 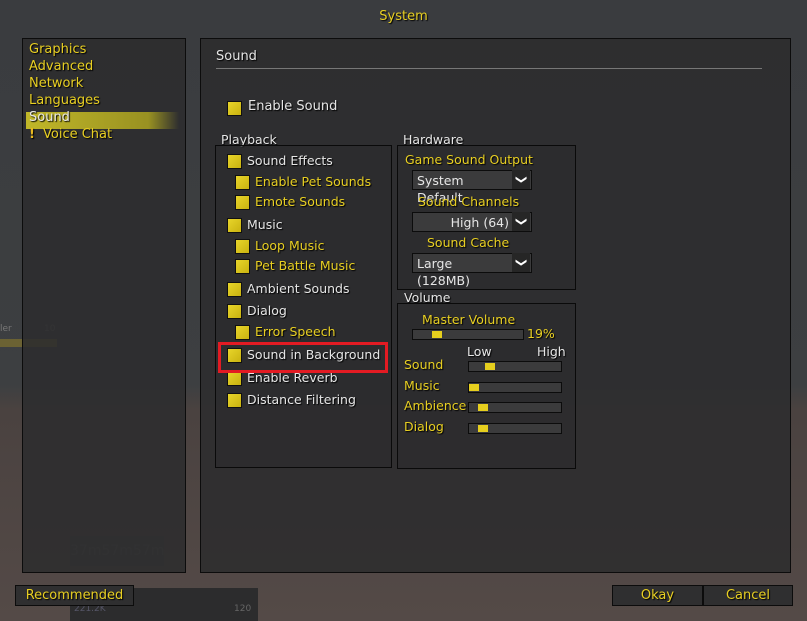 What do you see at coordinates (489, 68) in the screenshot?
I see `title-divider` at bounding box center [489, 68].